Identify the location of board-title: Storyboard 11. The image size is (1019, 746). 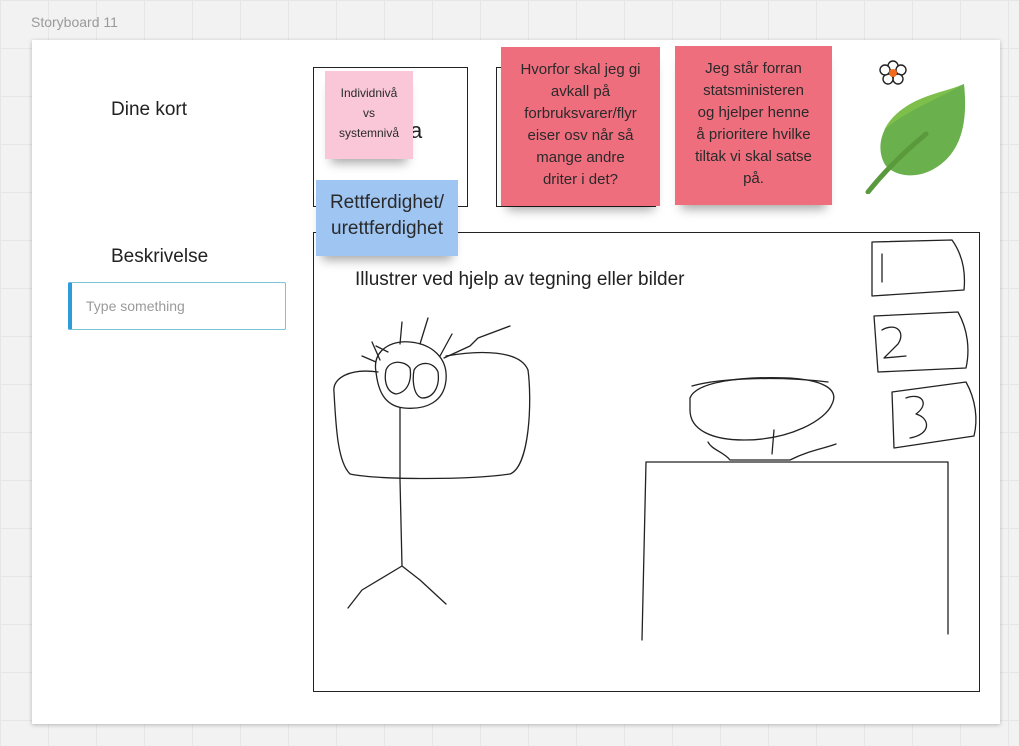
(74, 22).